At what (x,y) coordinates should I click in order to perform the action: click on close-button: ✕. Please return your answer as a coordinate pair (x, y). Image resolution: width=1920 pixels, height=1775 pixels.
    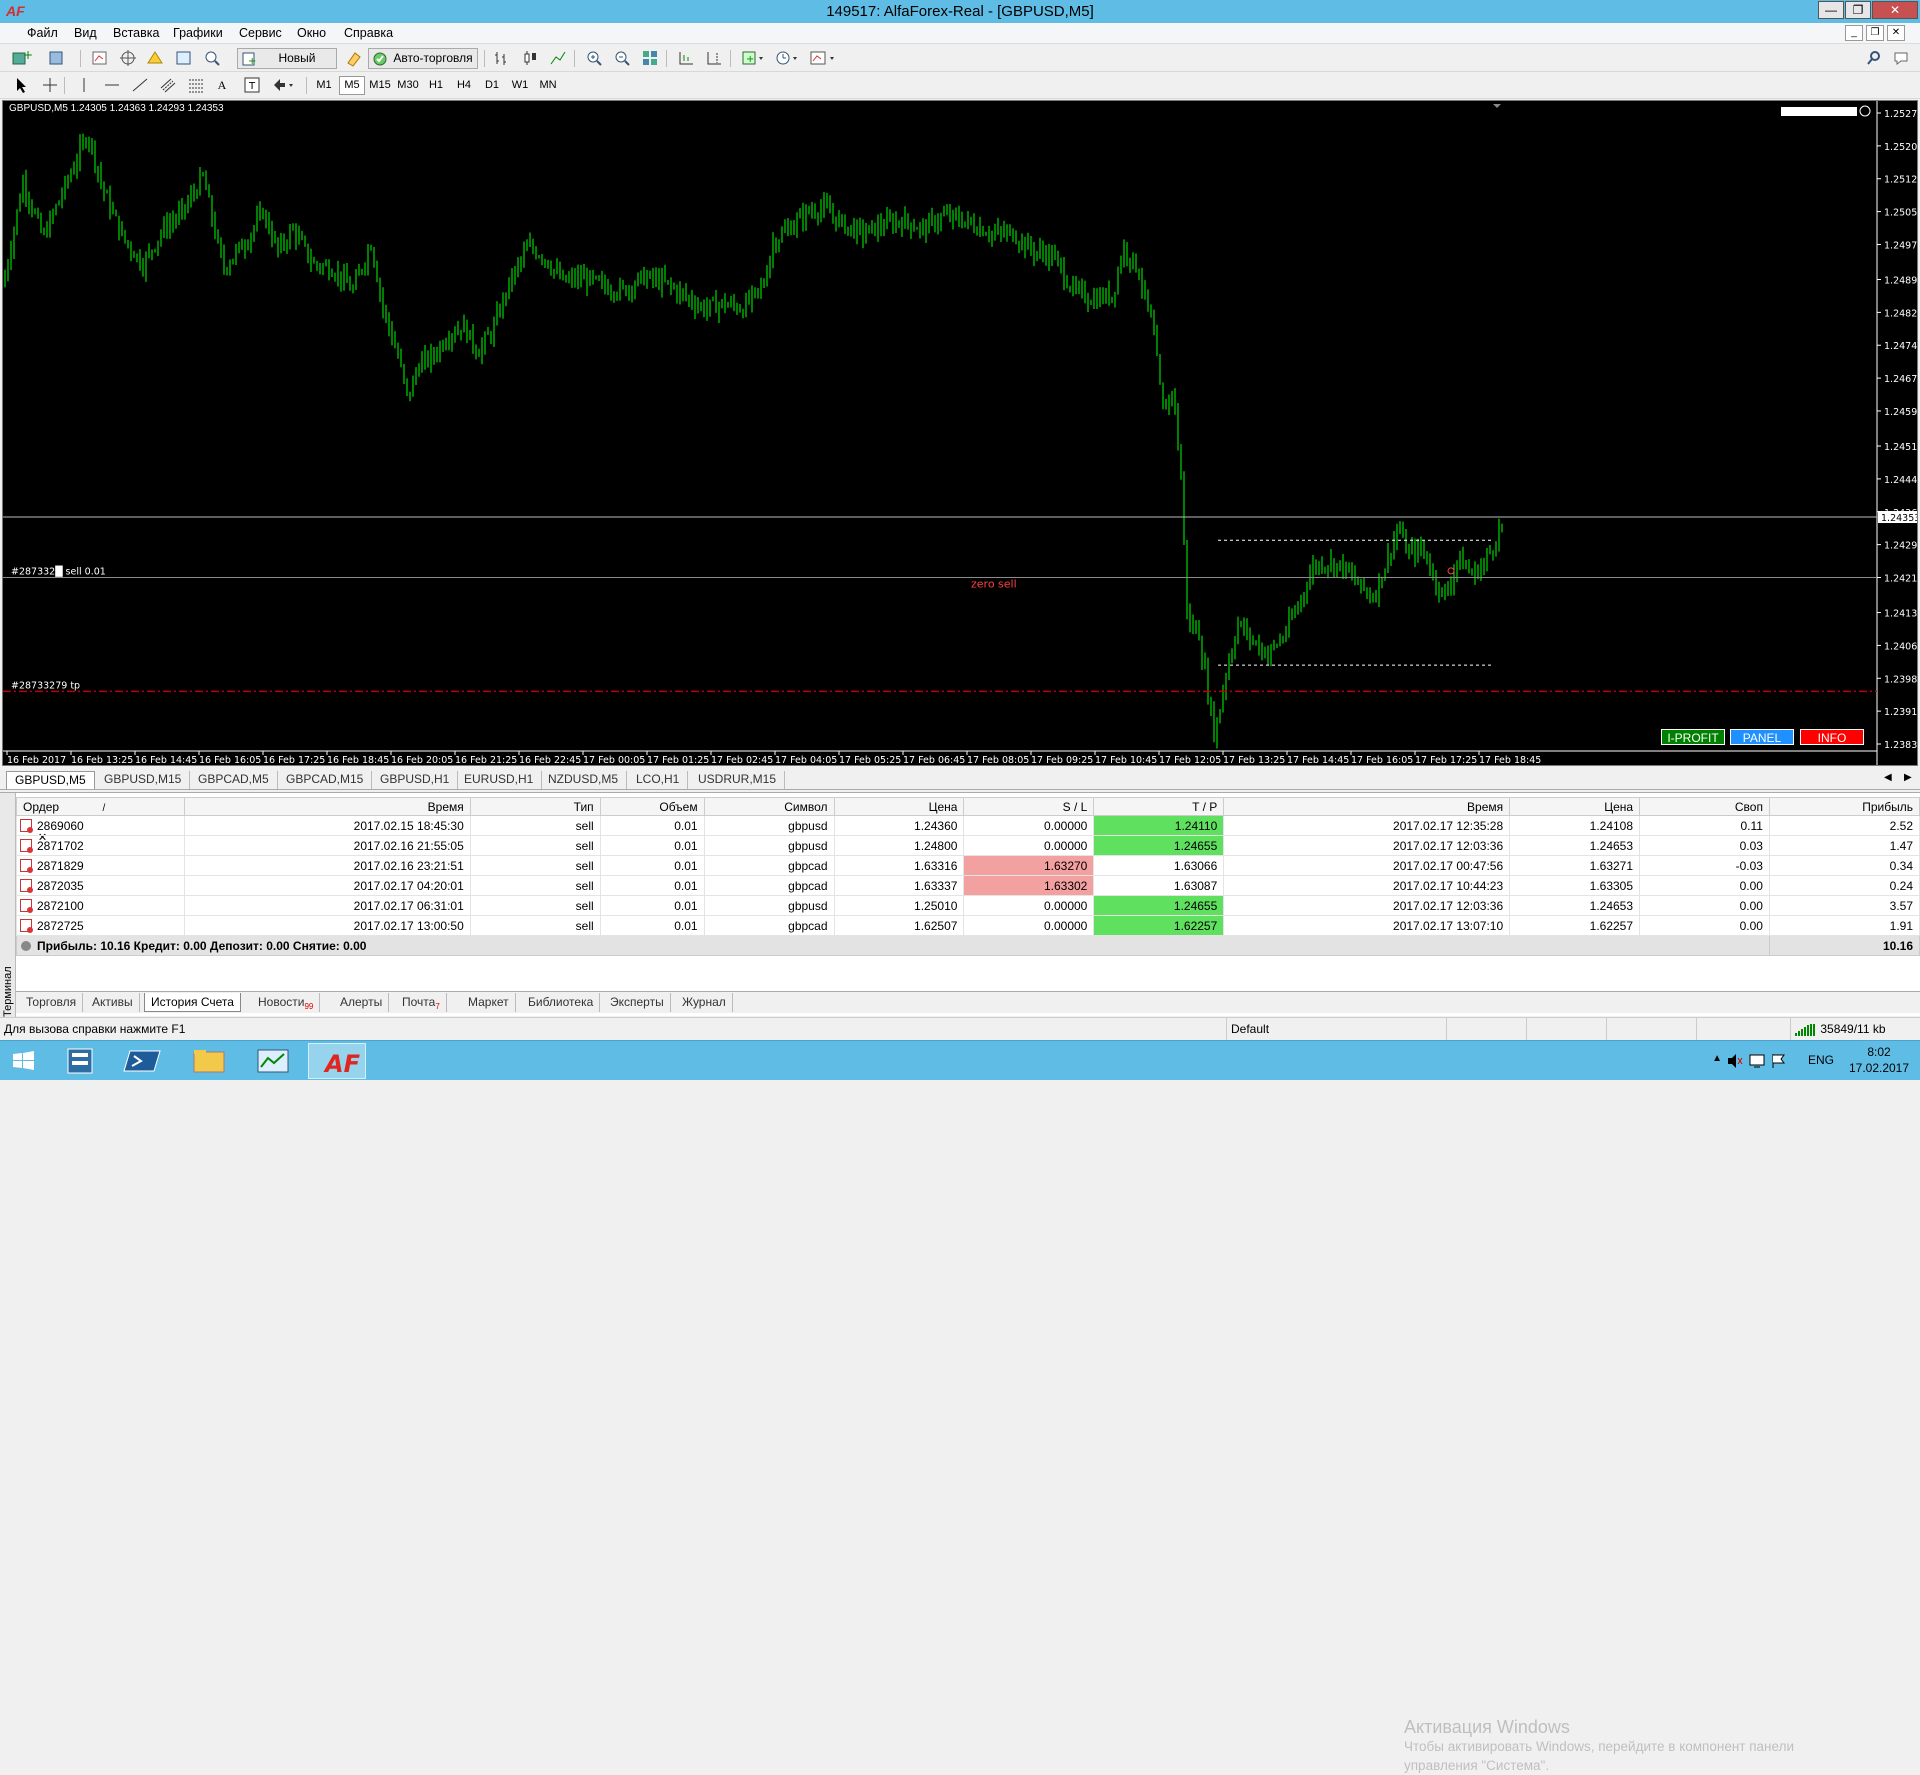
    Looking at the image, I should click on (1895, 10).